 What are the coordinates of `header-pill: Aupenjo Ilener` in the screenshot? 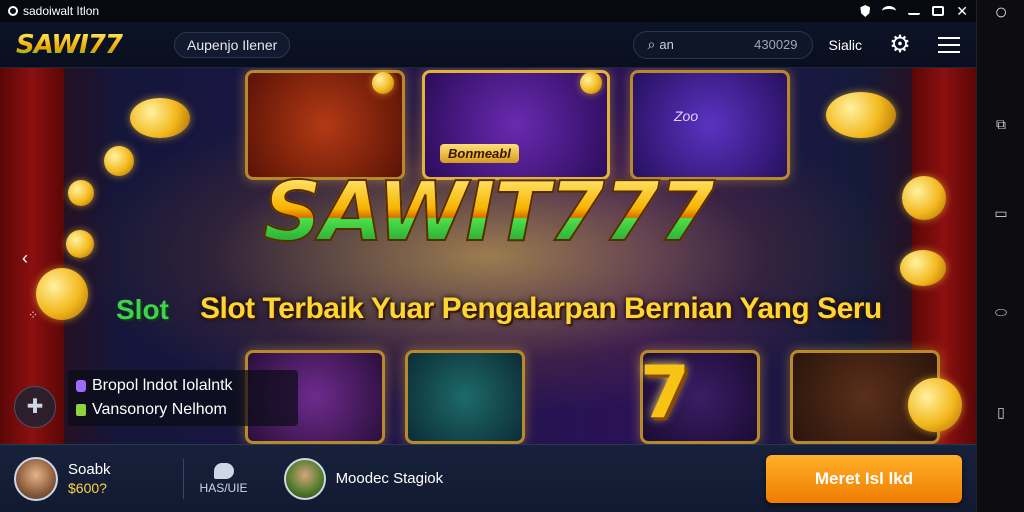 It's located at (232, 44).